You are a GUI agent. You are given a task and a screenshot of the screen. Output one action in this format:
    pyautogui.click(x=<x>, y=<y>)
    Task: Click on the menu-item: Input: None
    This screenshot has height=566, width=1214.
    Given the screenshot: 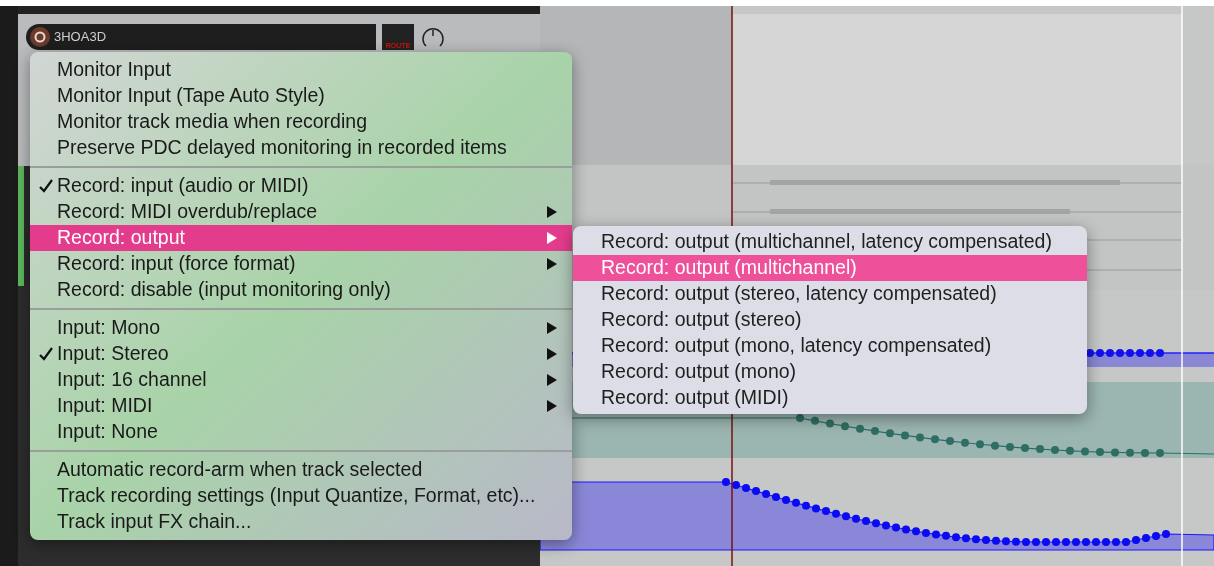 What is the action you would take?
    pyautogui.click(x=301, y=432)
    